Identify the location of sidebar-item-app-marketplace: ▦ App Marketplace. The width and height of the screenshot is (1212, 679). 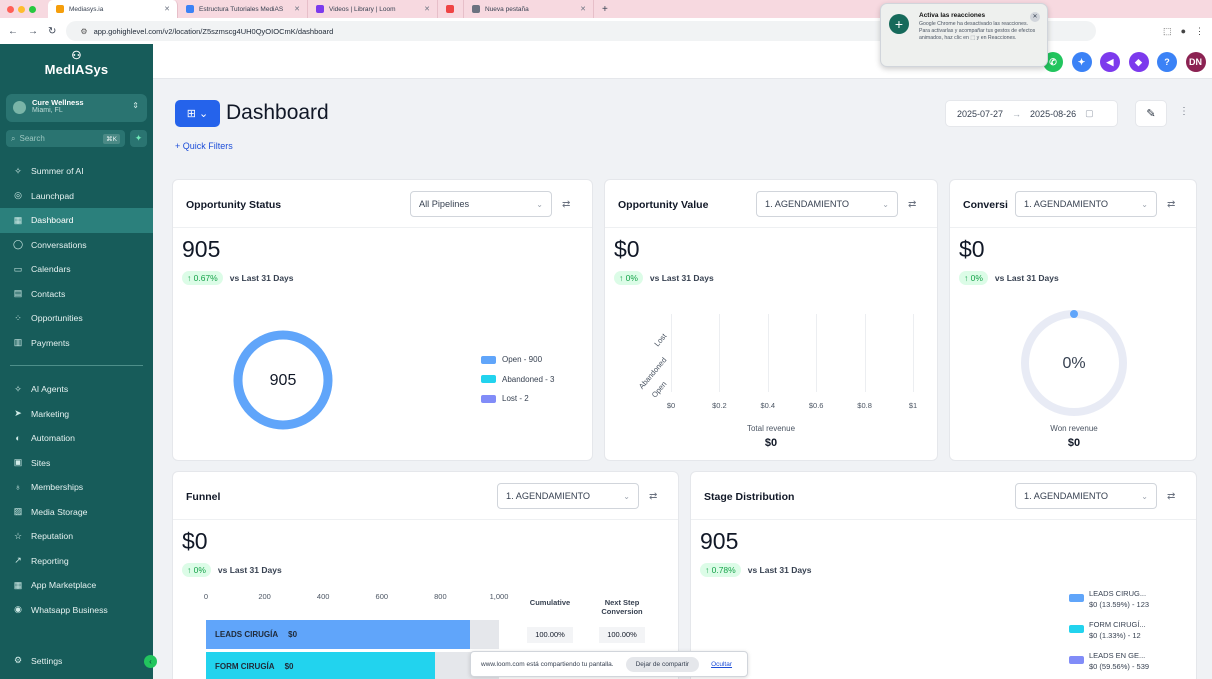
(76, 585).